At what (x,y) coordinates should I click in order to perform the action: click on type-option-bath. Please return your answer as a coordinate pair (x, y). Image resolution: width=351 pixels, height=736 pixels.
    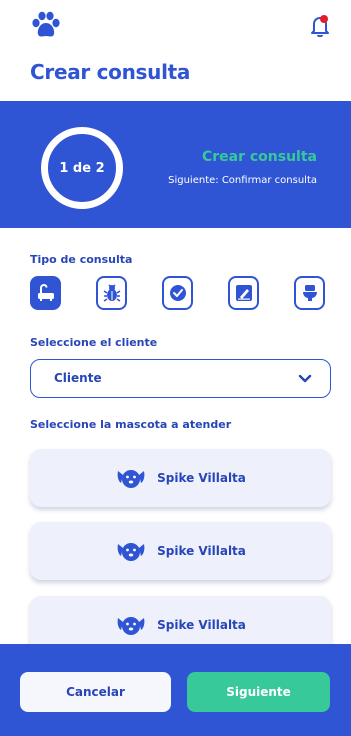
    Looking at the image, I should click on (45, 293).